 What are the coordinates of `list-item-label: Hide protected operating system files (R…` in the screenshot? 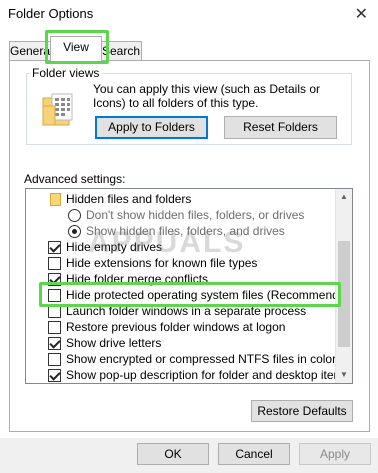 It's located at (209, 295).